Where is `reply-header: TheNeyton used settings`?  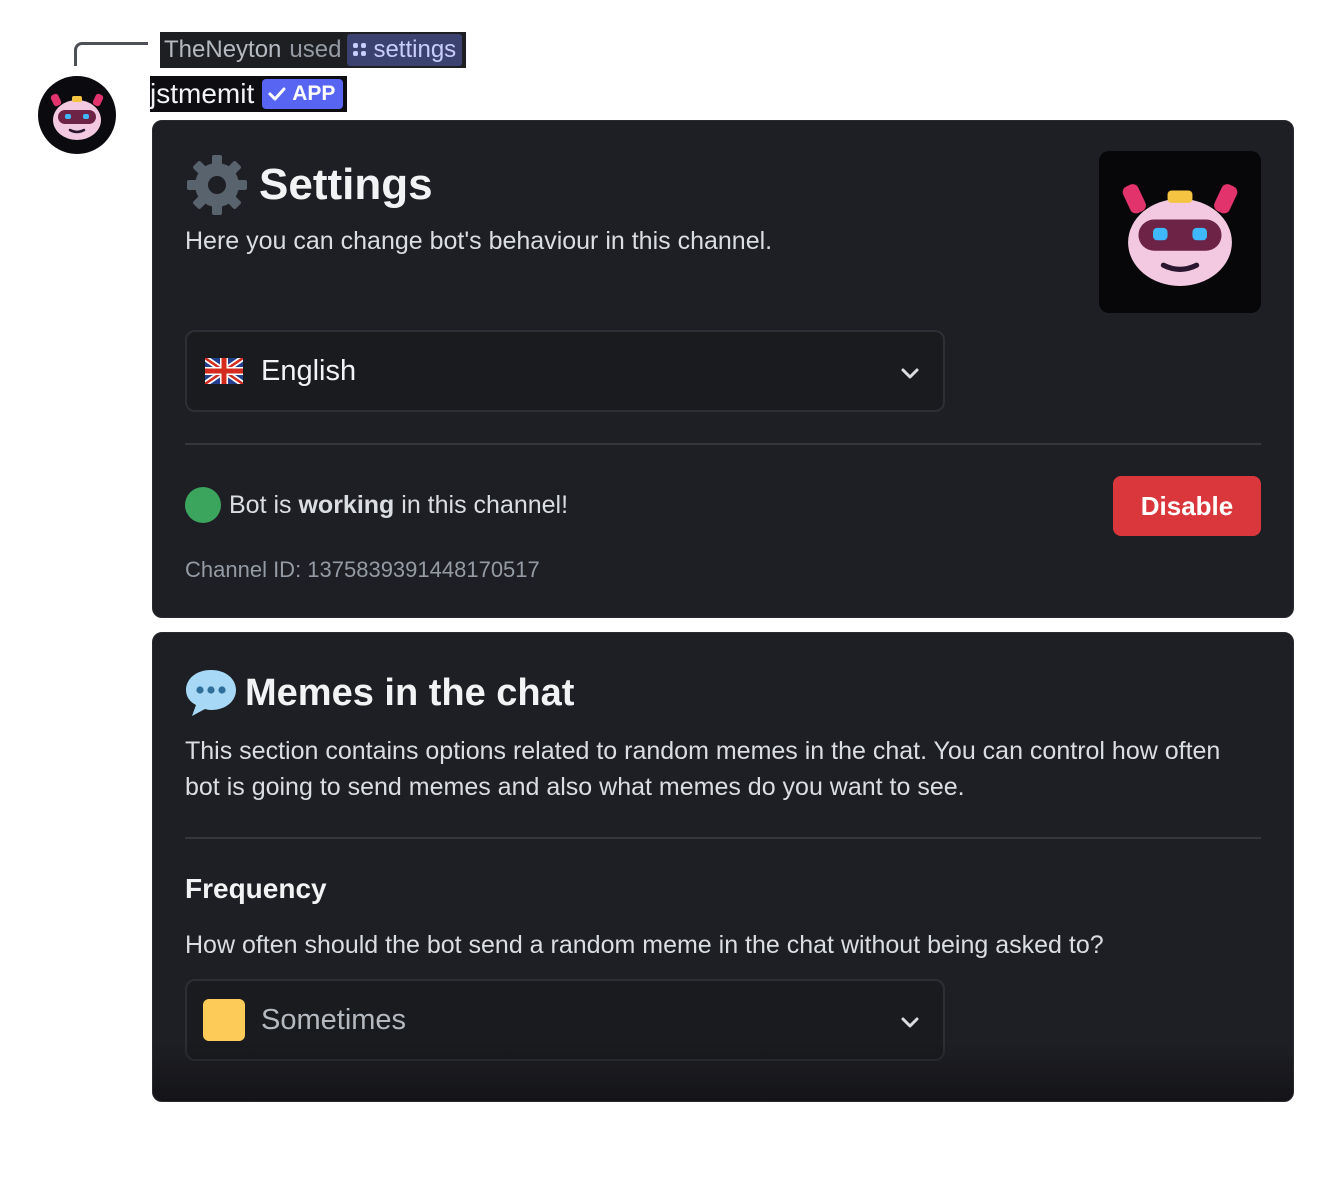 reply-header: TheNeyton used settings is located at coordinates (313, 50).